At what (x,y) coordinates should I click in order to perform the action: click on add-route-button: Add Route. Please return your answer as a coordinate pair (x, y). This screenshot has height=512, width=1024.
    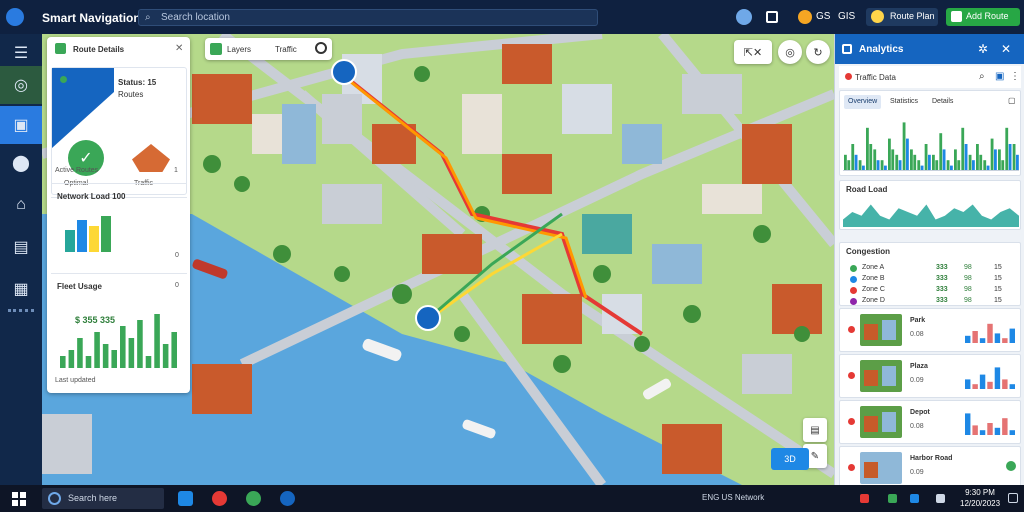
    Looking at the image, I should click on (983, 17).